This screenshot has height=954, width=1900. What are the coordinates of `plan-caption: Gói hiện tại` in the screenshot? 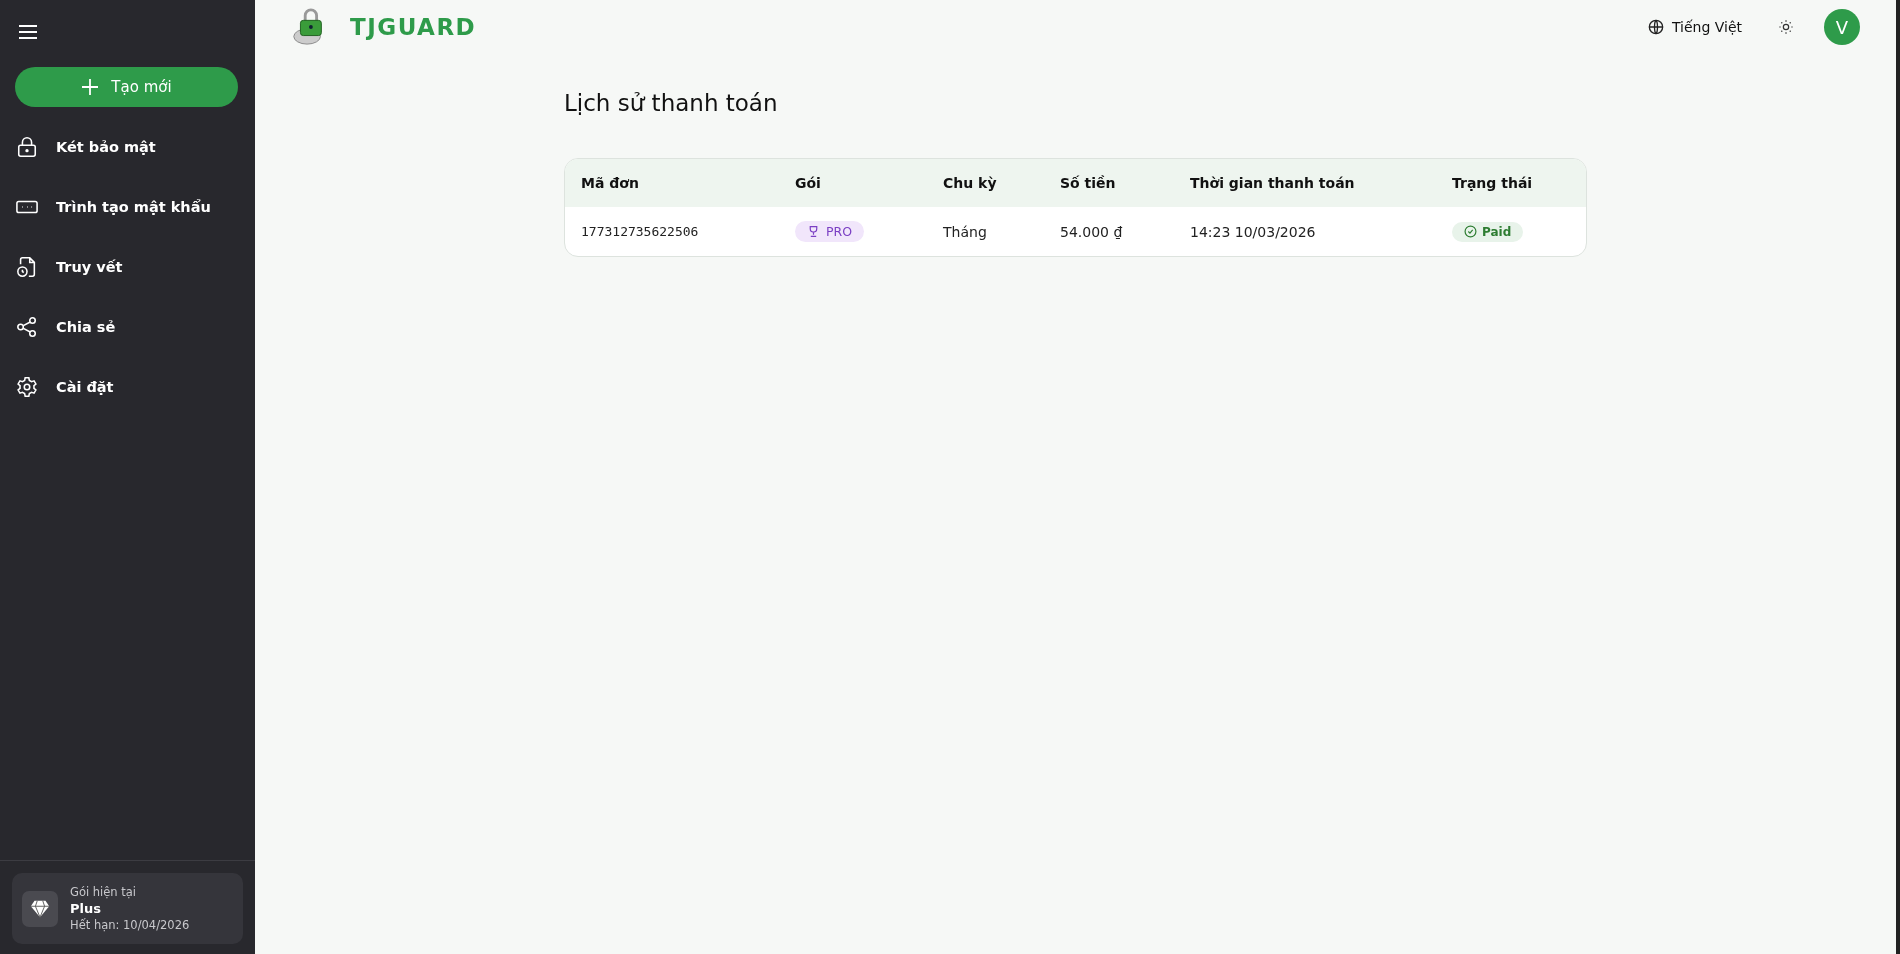 It's located at (104, 892).